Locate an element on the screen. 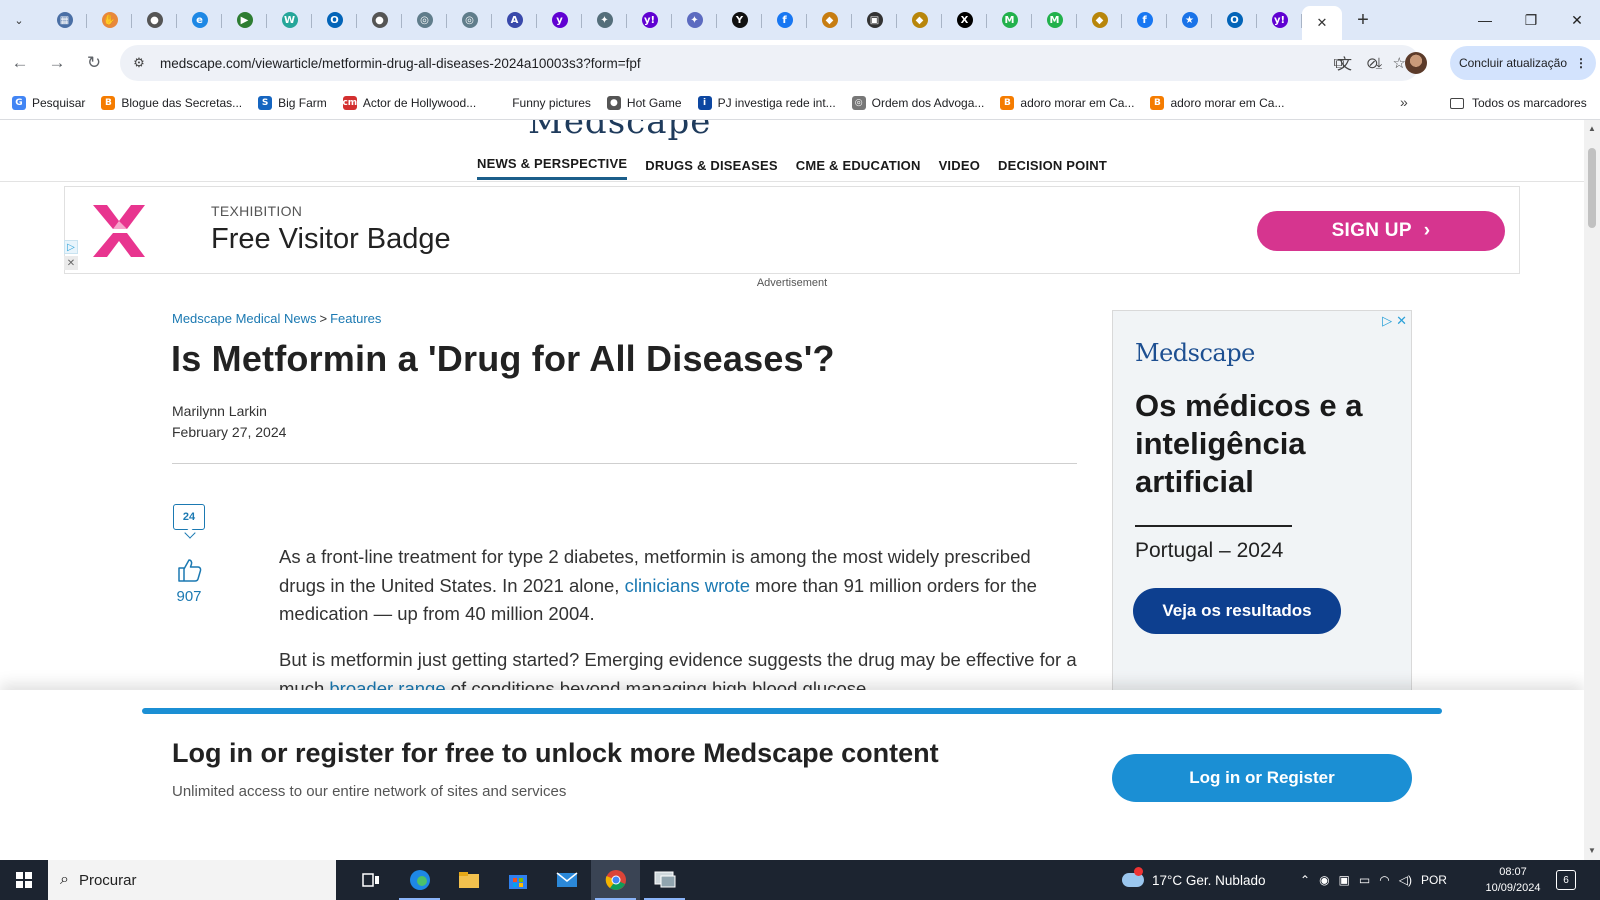 The width and height of the screenshot is (1600, 900). avatar is located at coordinates (1416, 63).